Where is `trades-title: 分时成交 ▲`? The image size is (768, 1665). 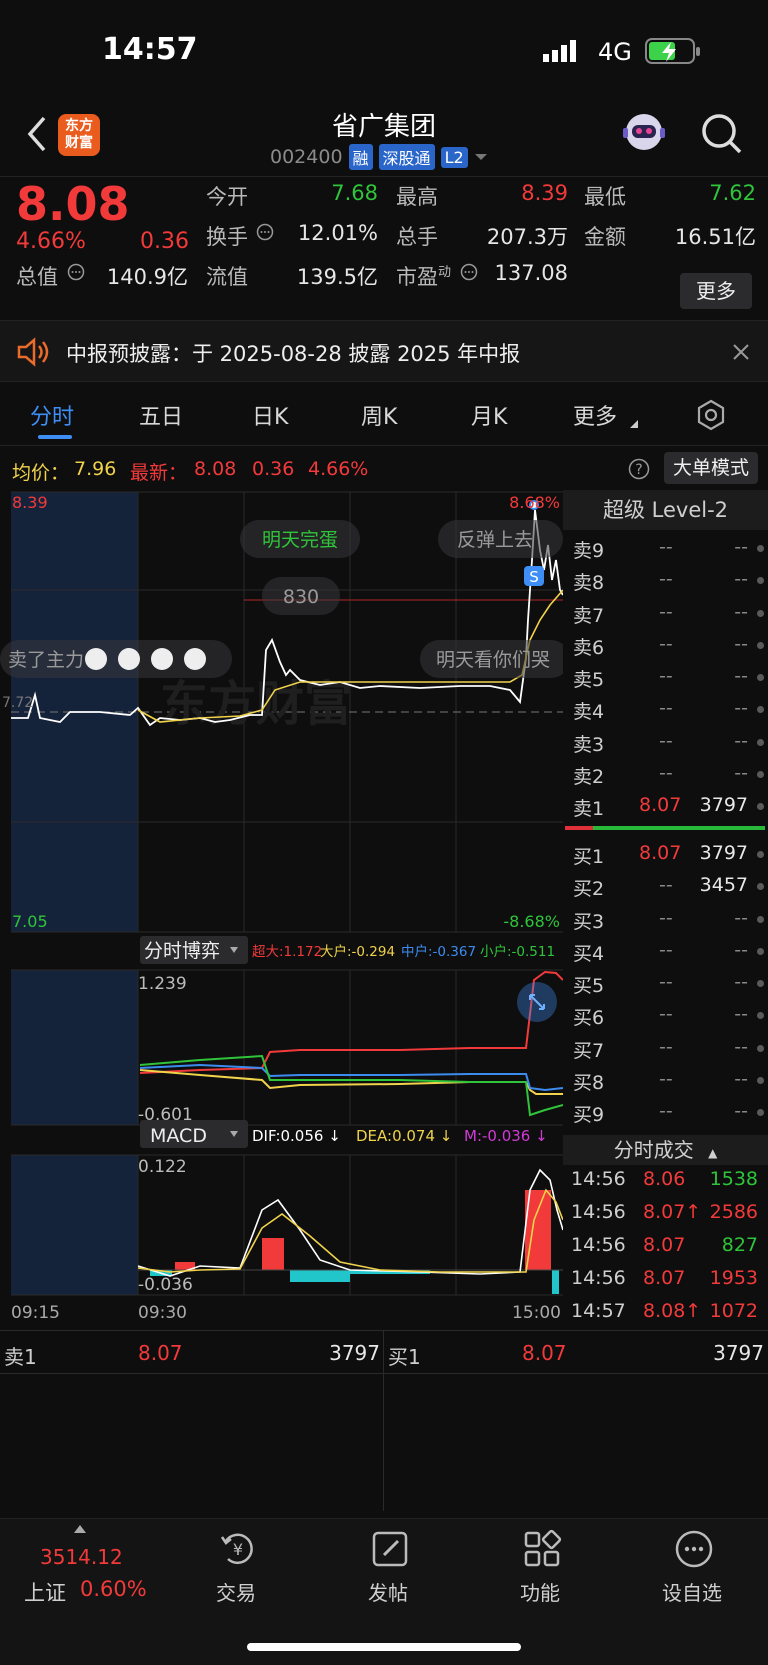
trades-title: 分时成交 ▲ is located at coordinates (665, 1150).